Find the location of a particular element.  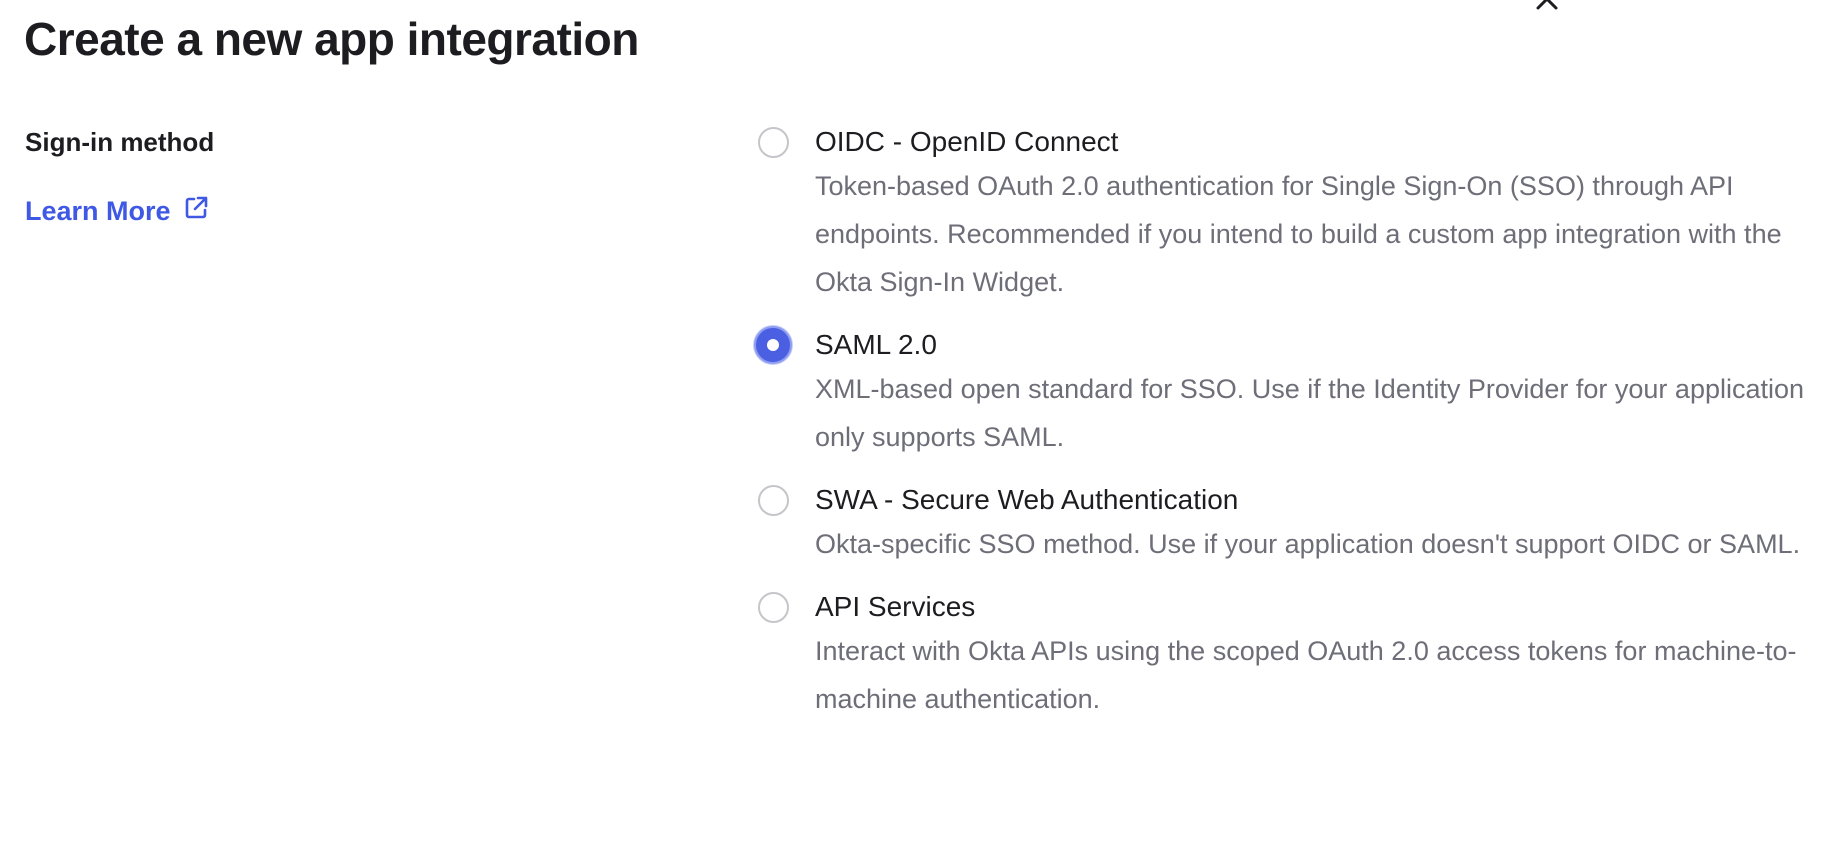

radio-api-services is located at coordinates (773, 607).